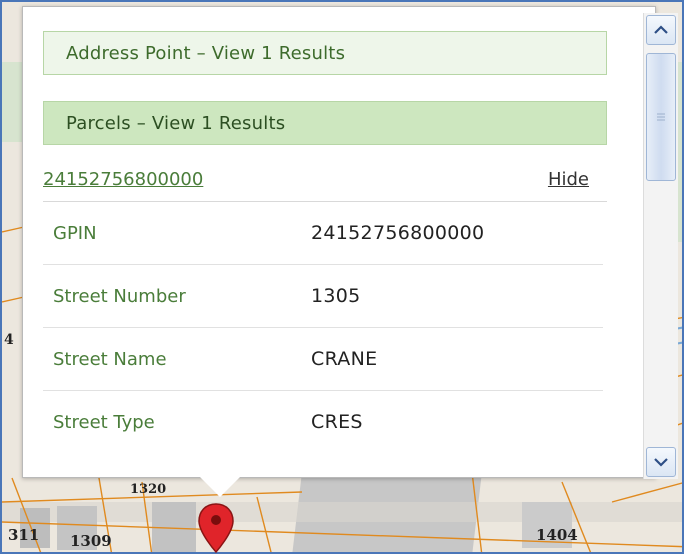 The image size is (684, 554). Describe the element at coordinates (220, 487) in the screenshot. I see `popup-tail` at that location.